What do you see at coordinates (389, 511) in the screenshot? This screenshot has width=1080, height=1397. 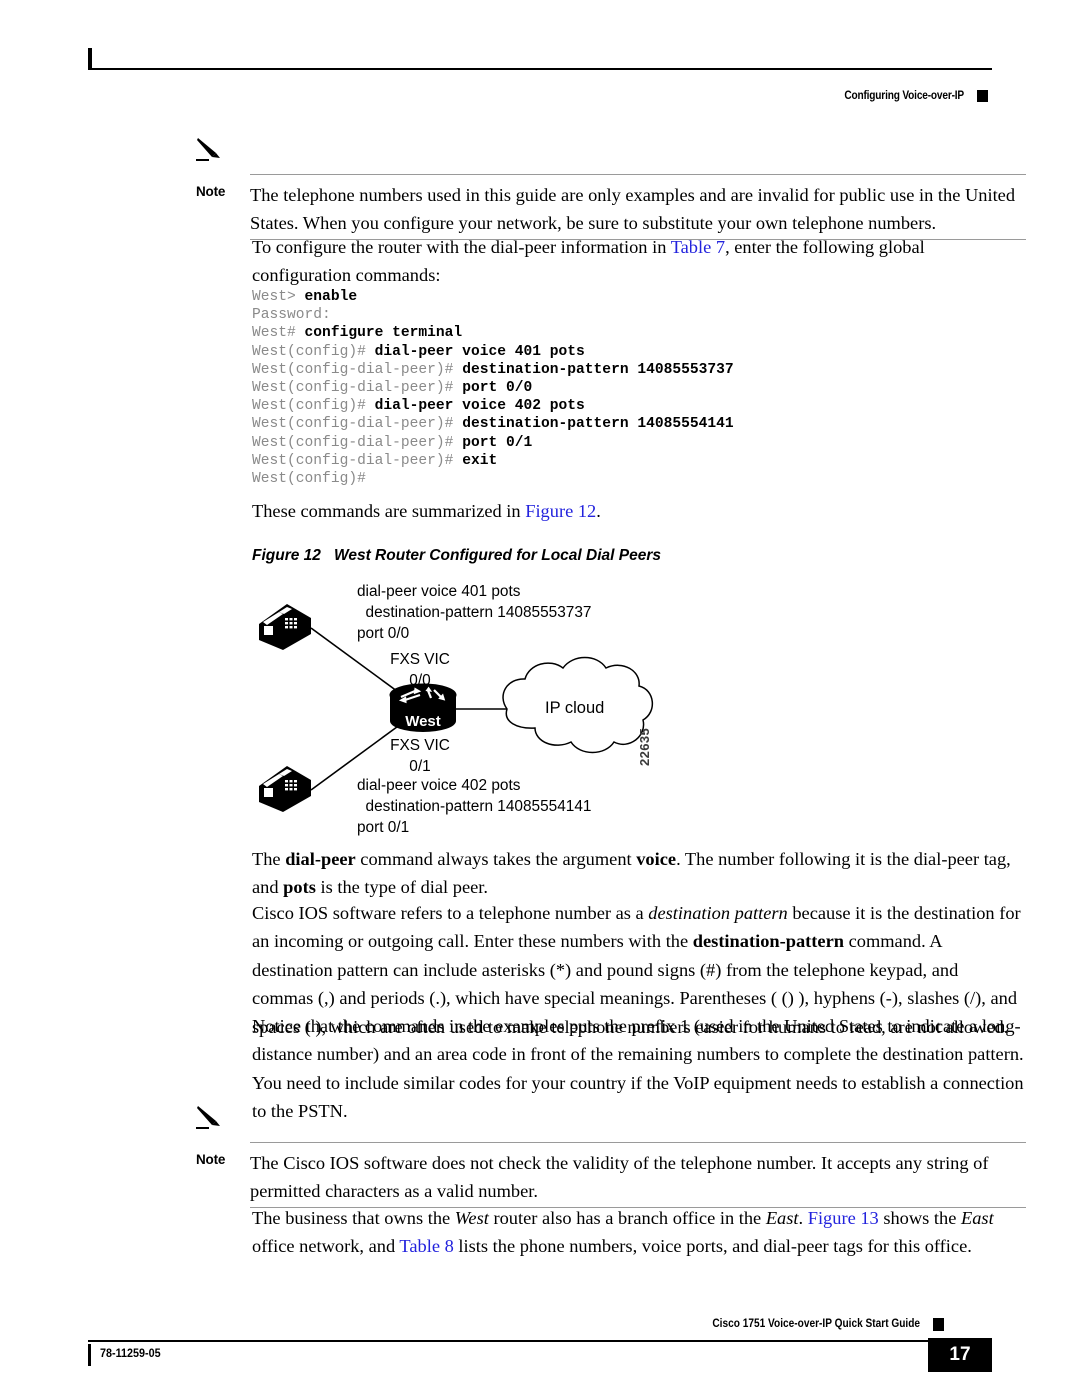 I see `summary-text-part1: These commands are summarized in` at bounding box center [389, 511].